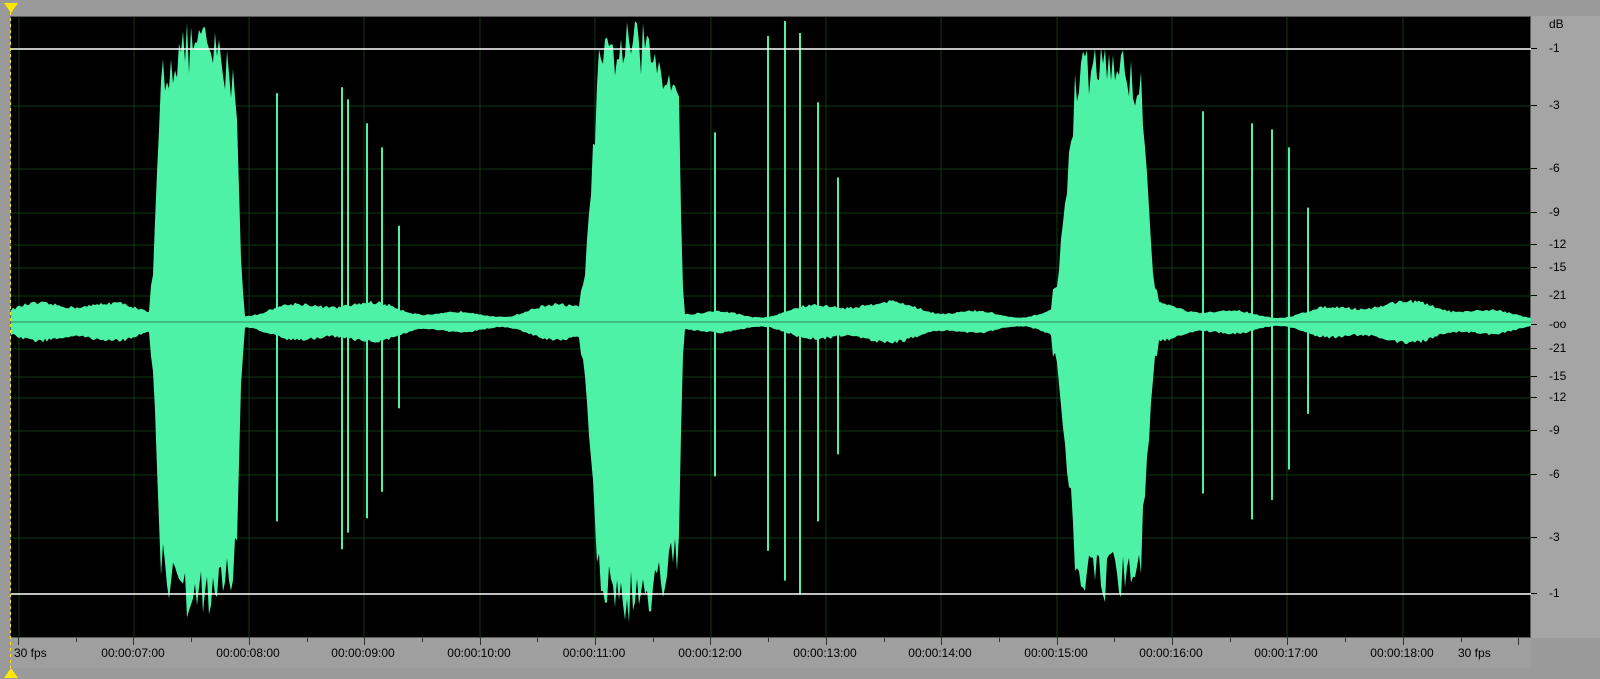 This screenshot has width=1600, height=679. Describe the element at coordinates (479, 653) in the screenshot. I see `timecode-label: 00:00:10:00` at that location.